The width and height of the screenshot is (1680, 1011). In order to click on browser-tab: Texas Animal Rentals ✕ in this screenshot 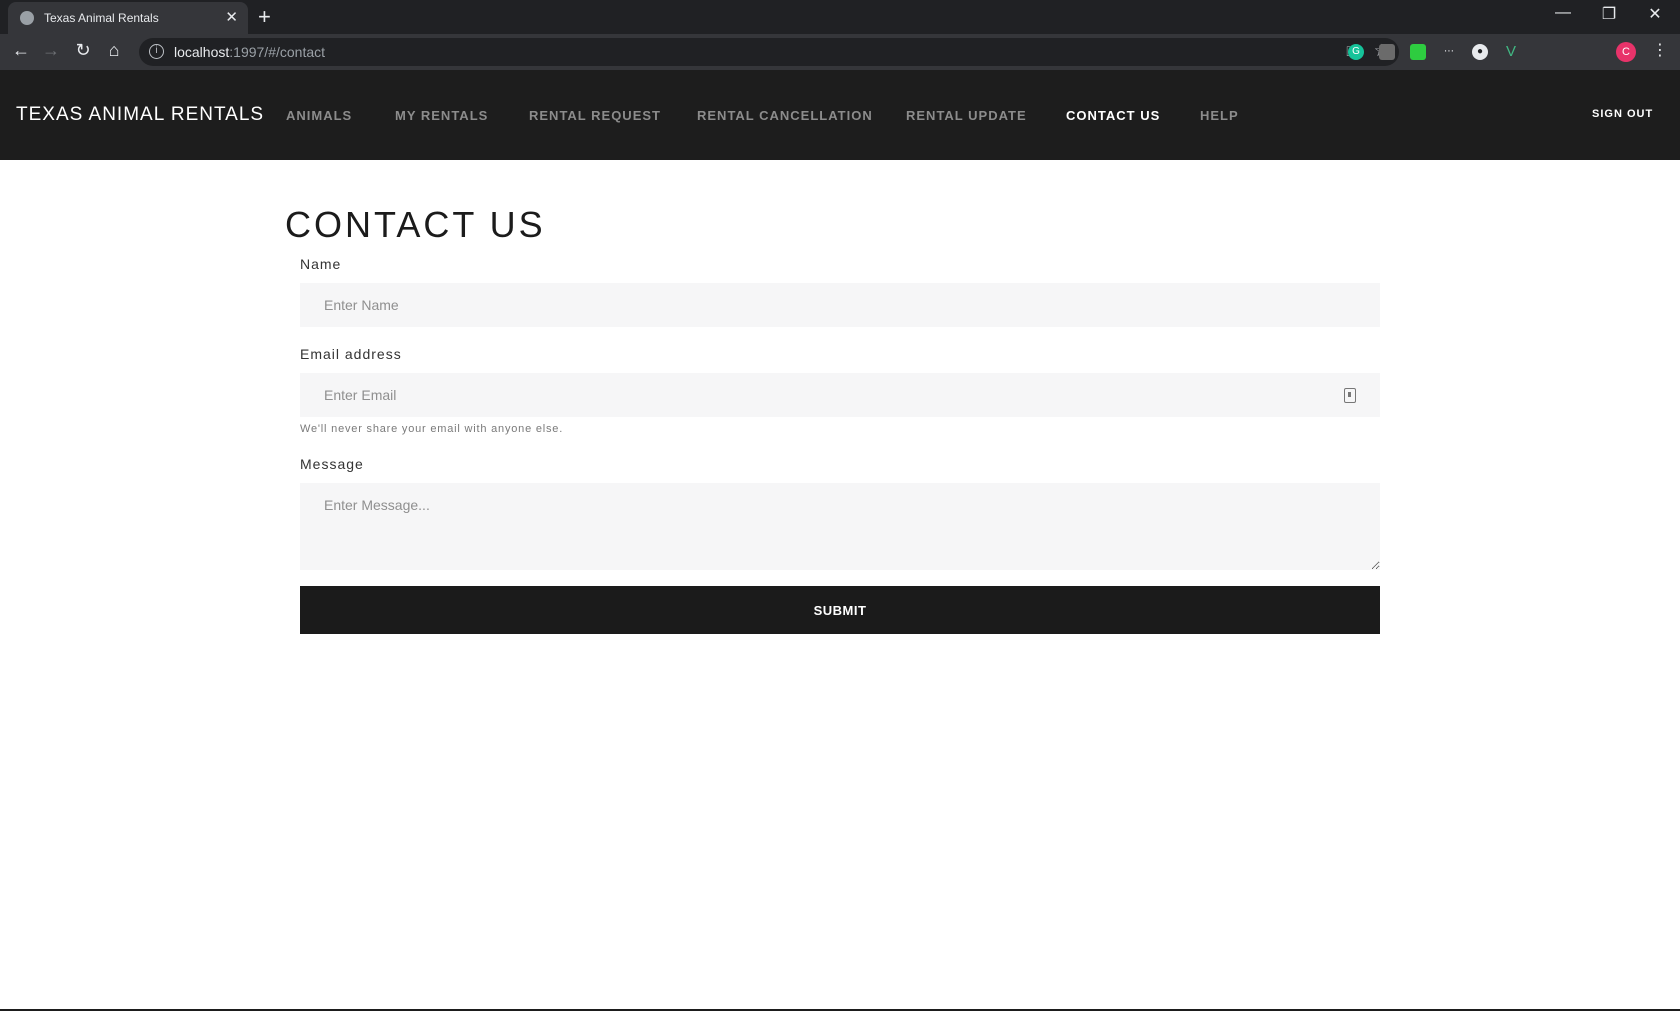, I will do `click(128, 18)`.